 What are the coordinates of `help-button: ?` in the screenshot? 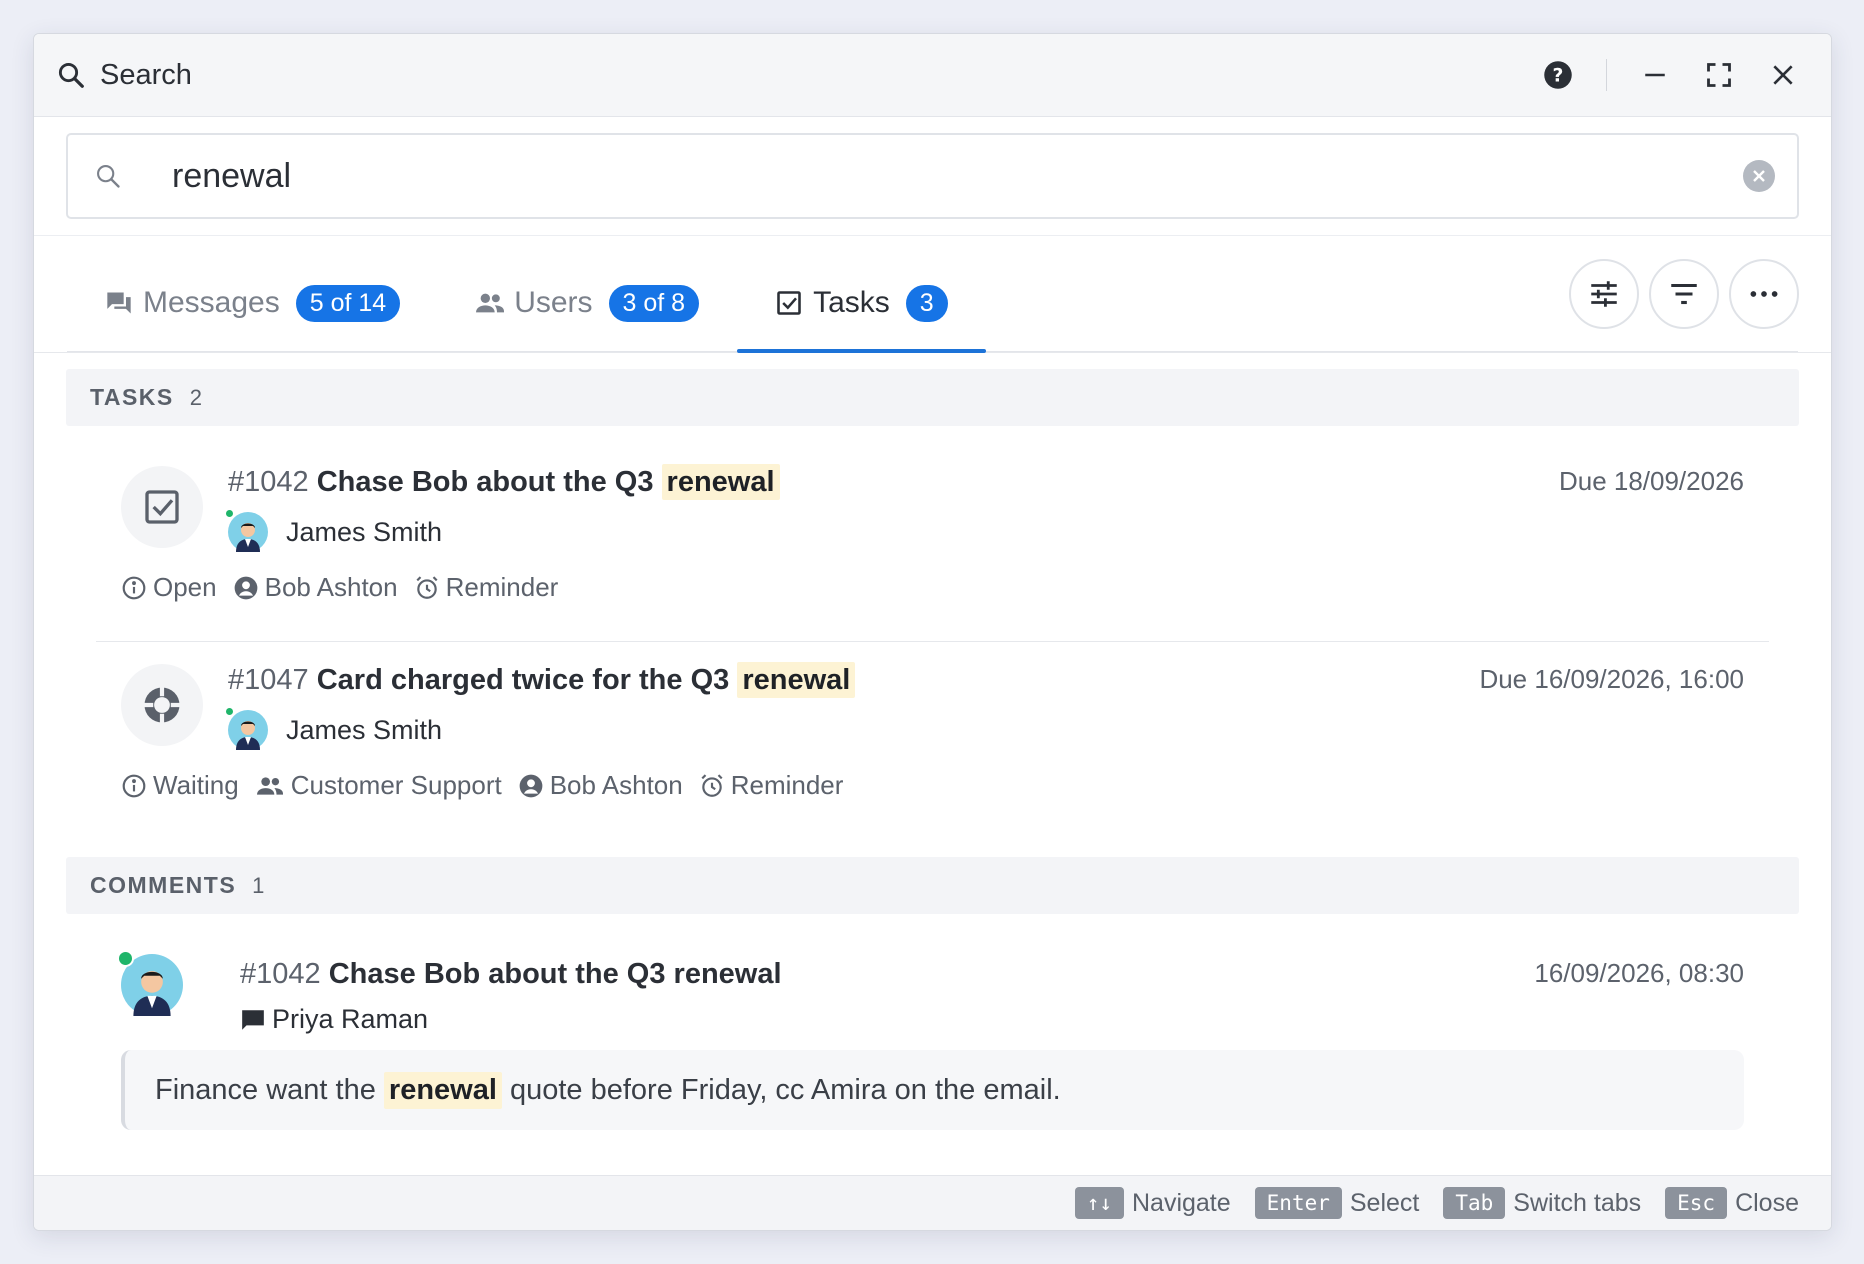 It's located at (1558, 75).